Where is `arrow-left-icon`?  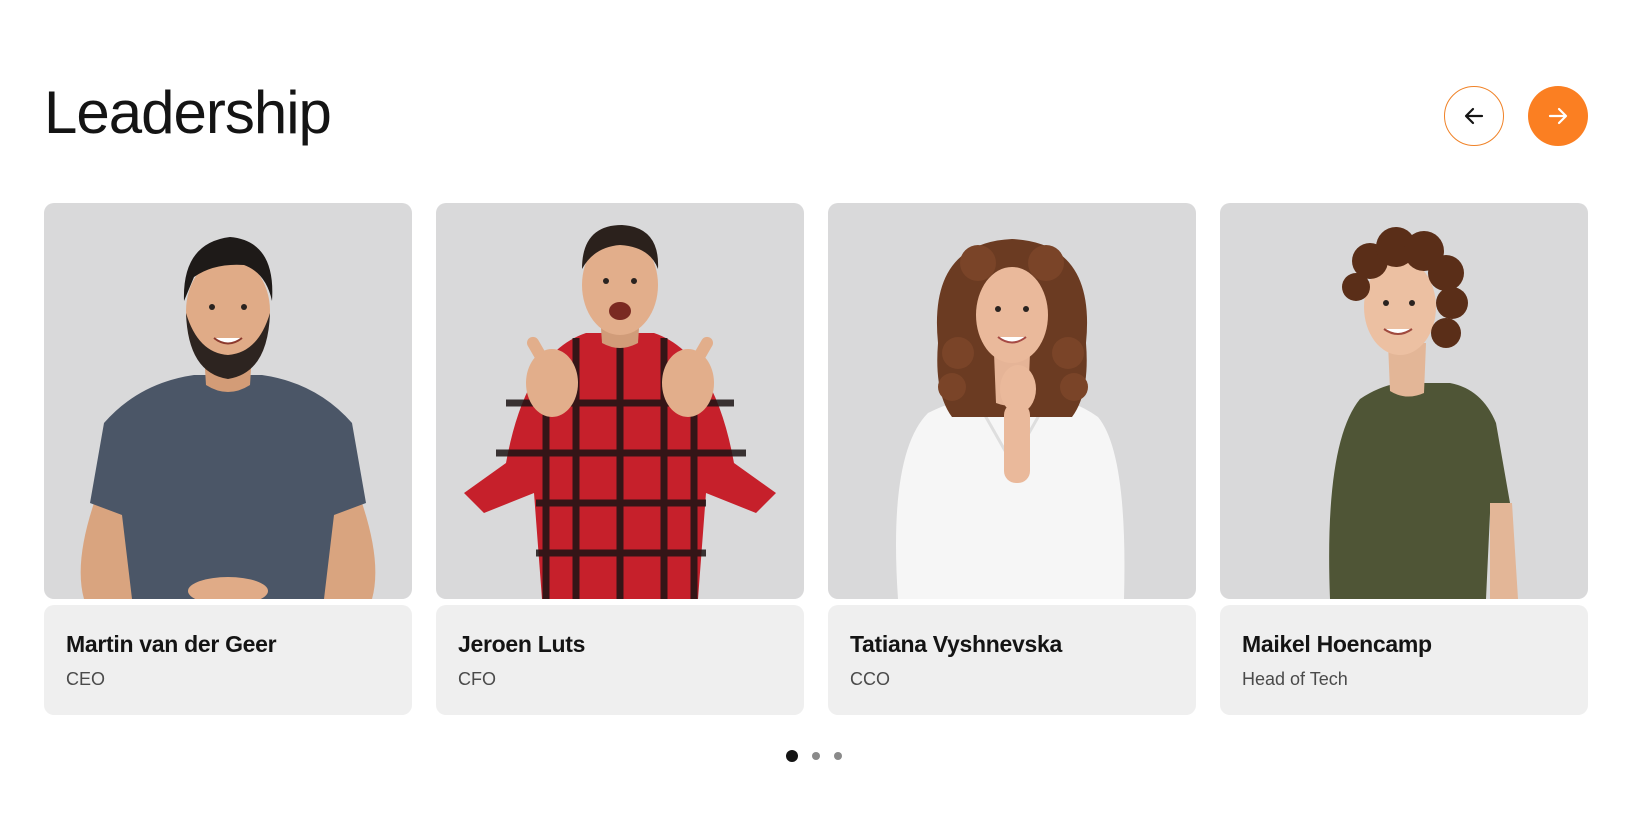
arrow-left-icon is located at coordinates (1474, 116).